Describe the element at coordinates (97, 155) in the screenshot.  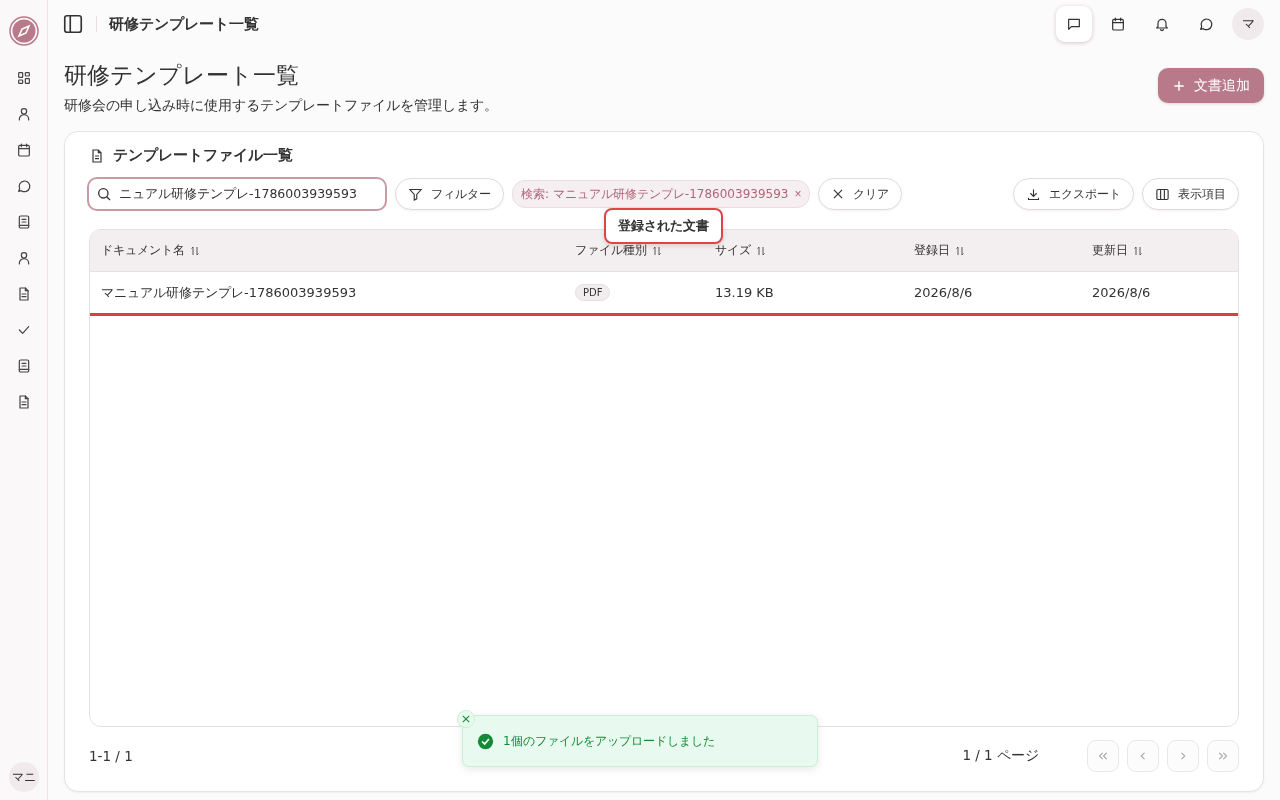
I see `document-icon` at that location.